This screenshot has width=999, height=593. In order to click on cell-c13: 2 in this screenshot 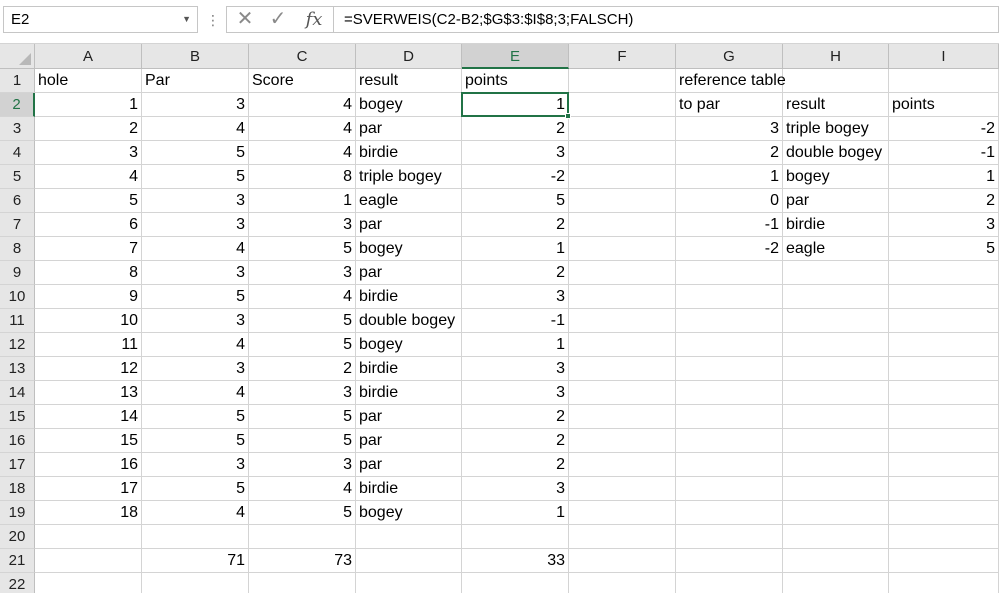, I will do `click(302, 369)`.